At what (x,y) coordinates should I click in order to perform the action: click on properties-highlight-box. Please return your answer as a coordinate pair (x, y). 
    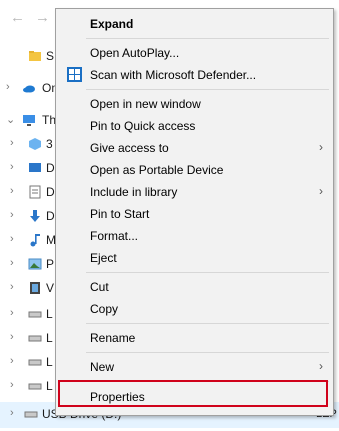
    Looking at the image, I should click on (193, 393).